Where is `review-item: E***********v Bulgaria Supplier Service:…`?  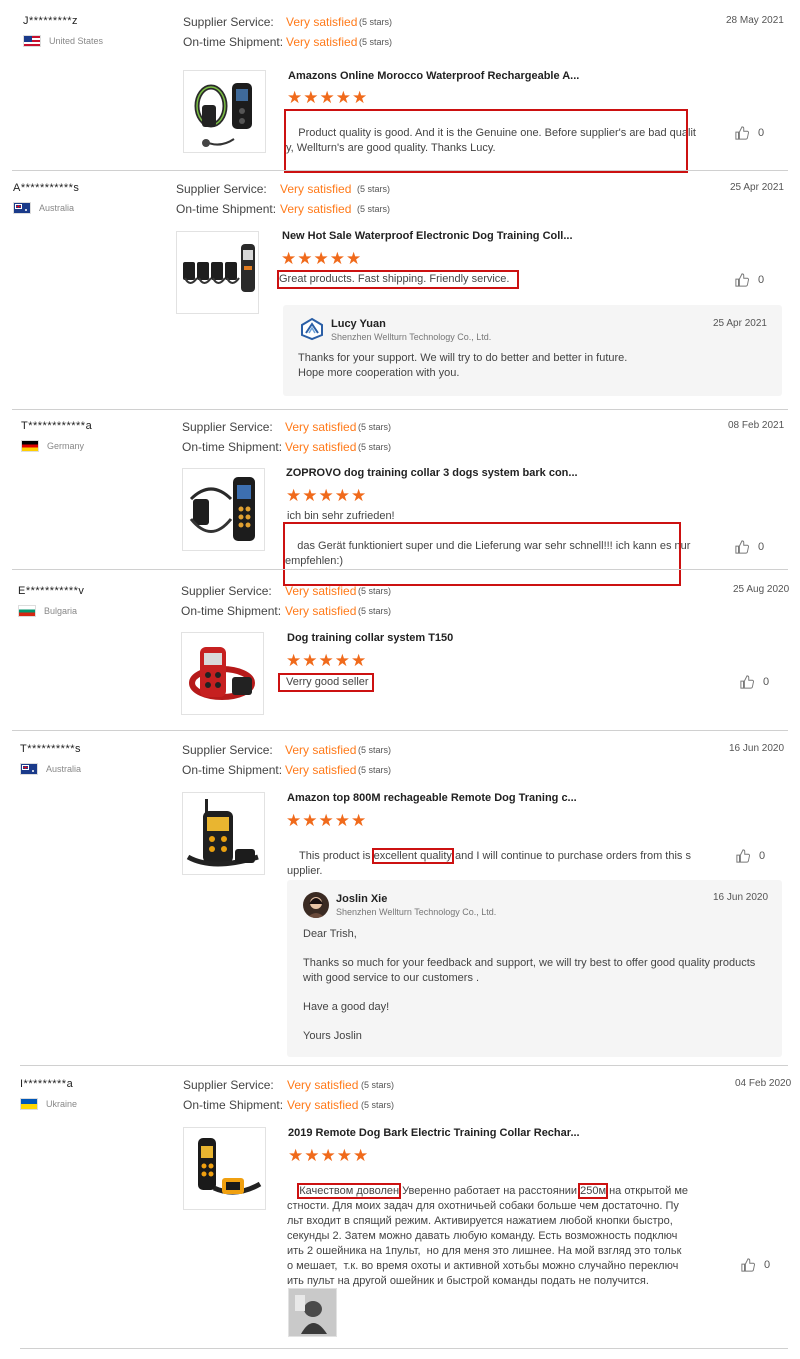 review-item: E***********v Bulgaria Supplier Service:… is located at coordinates (400, 649).